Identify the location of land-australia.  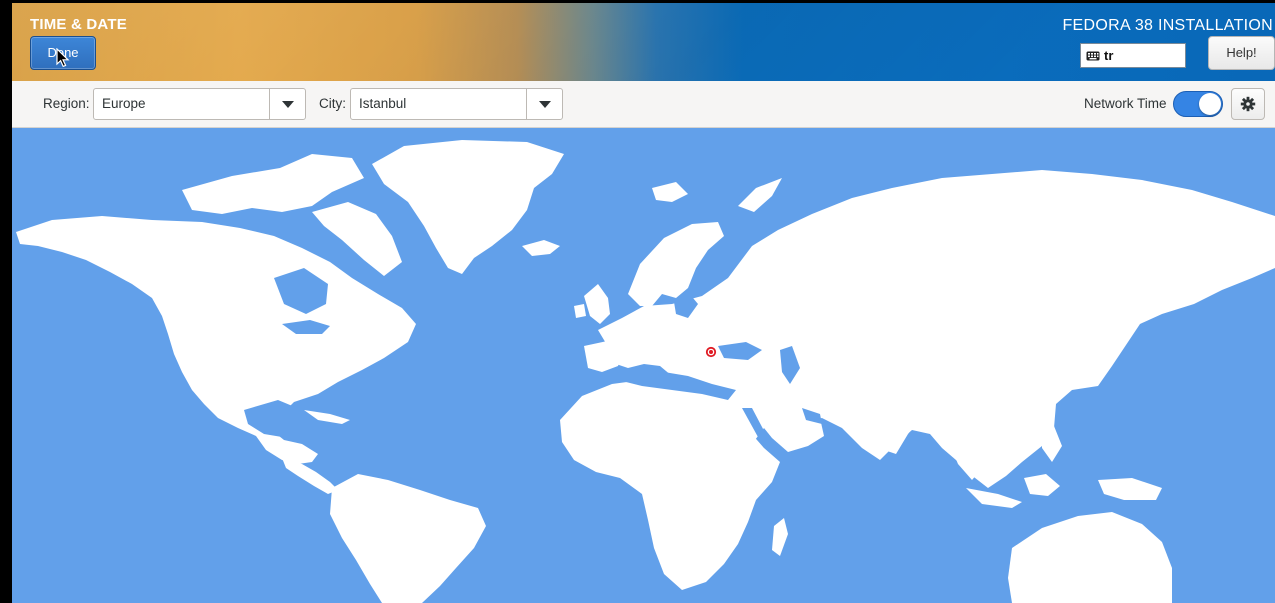
(1090, 557).